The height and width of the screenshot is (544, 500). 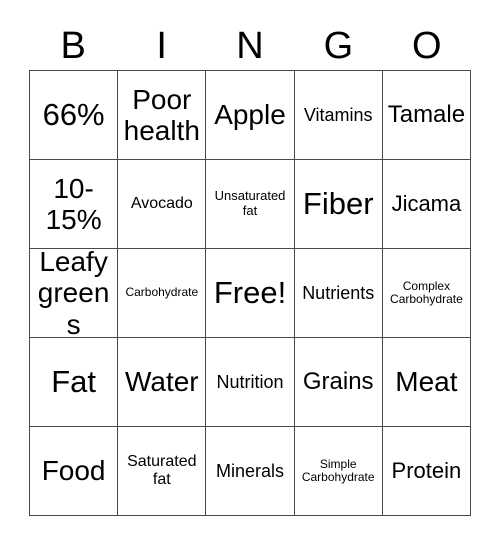 I want to click on bingo-cell-label: Tamale, so click(x=426, y=114).